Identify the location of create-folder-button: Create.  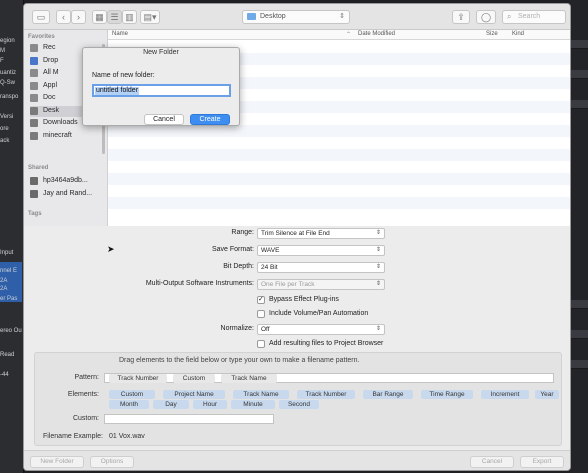
(210, 119).